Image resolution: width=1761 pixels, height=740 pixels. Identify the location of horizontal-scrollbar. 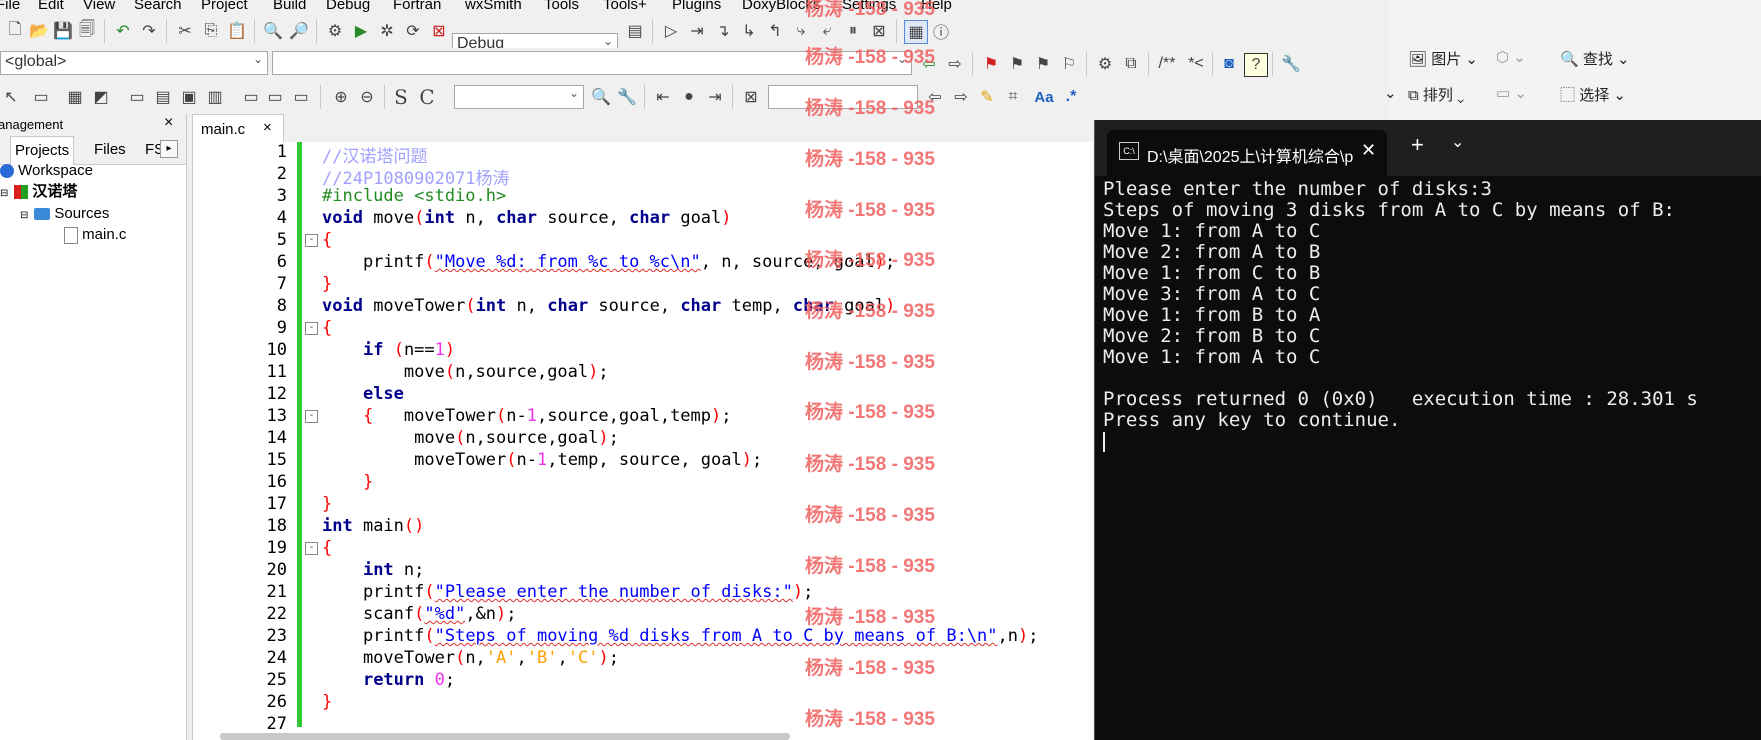
(505, 736).